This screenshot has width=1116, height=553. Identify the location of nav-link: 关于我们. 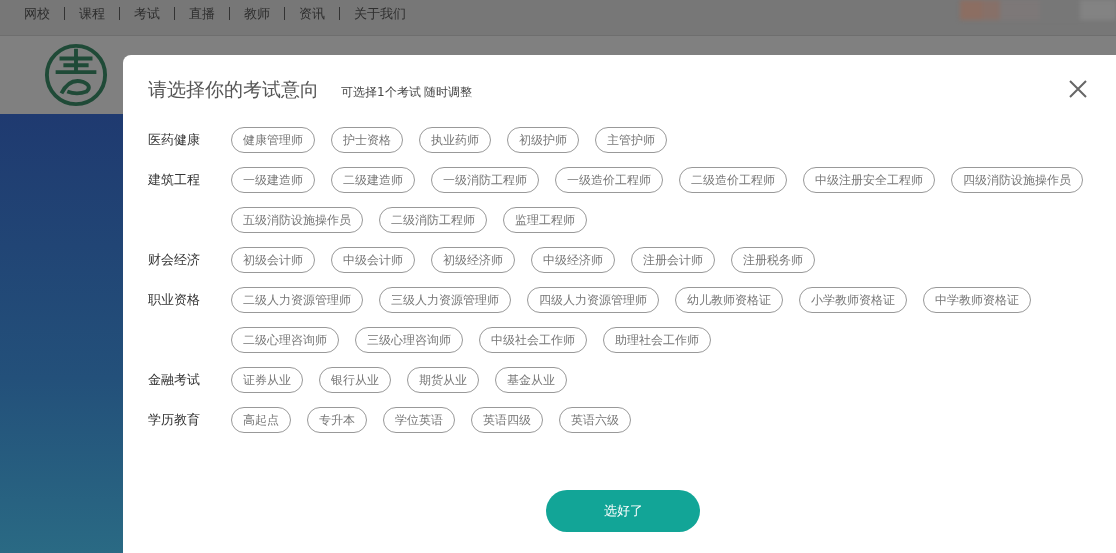
(379, 13).